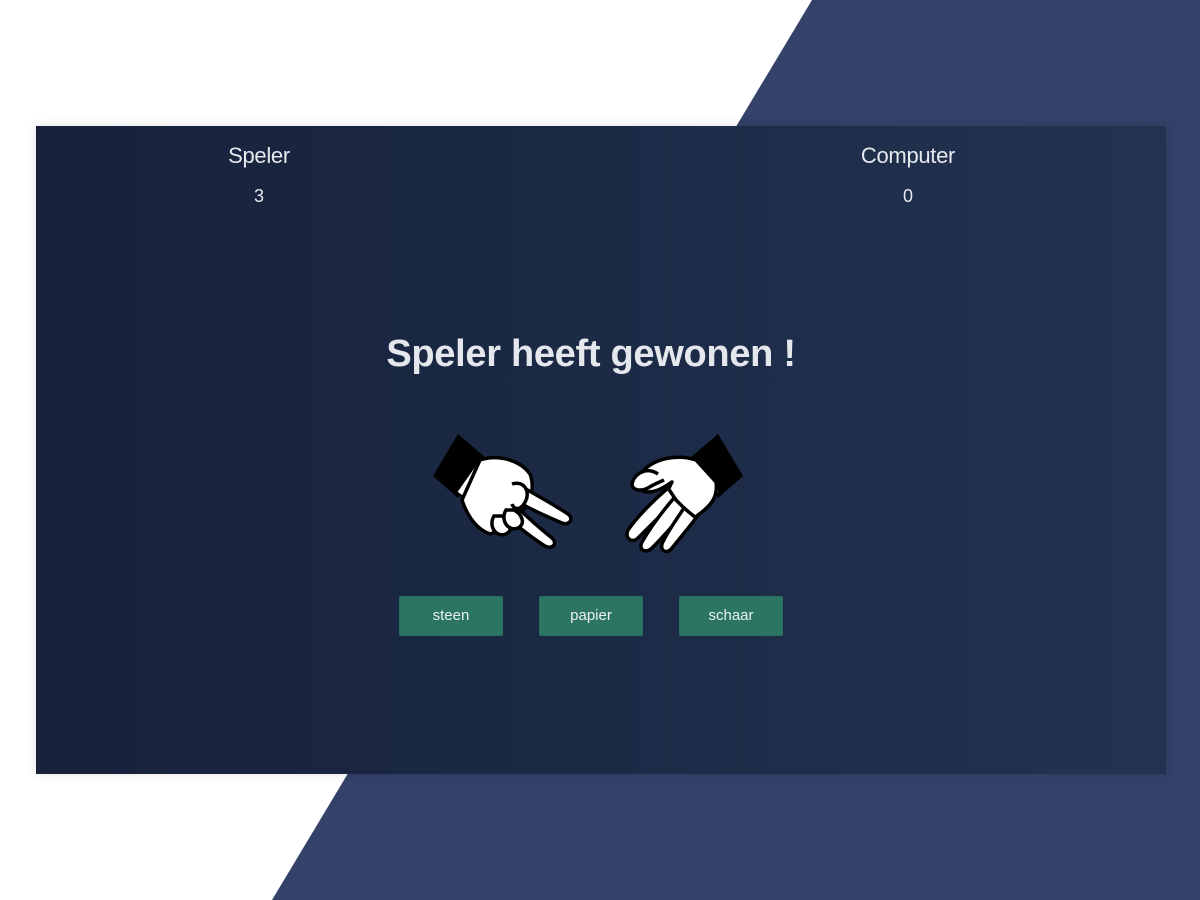 The width and height of the screenshot is (1200, 900). I want to click on result-message: Speler heeft gewonen !, so click(591, 354).